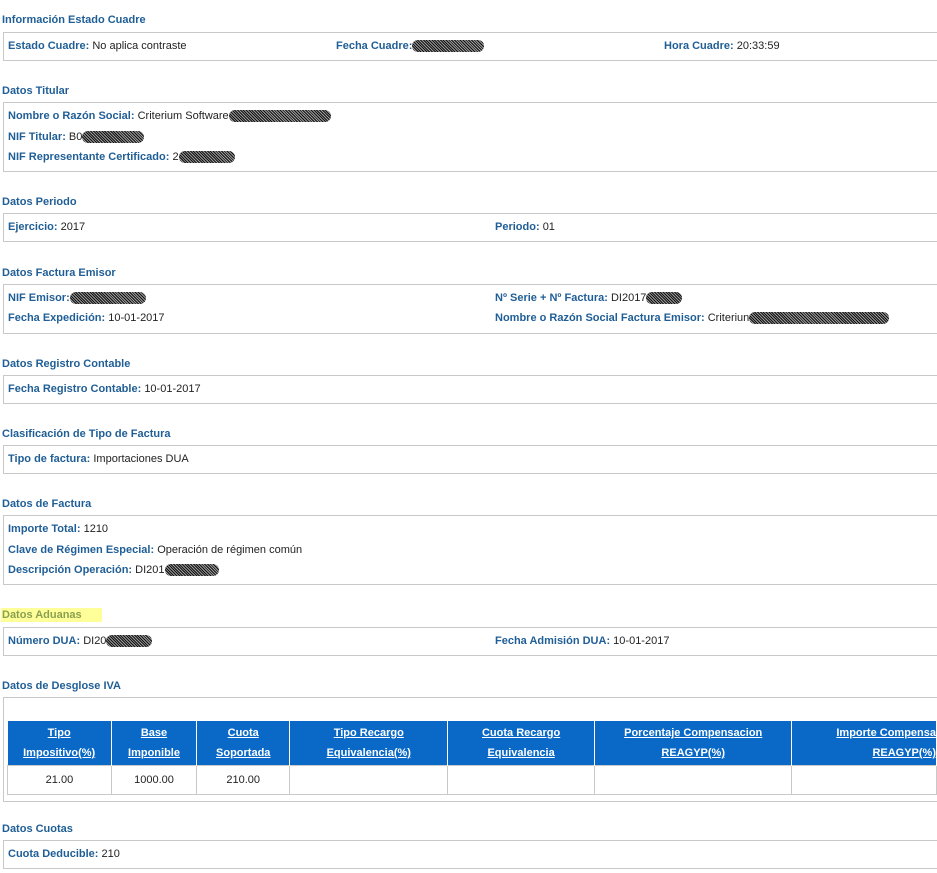 This screenshot has height=873, width=937. Describe the element at coordinates (553, 641) in the screenshot. I see `fecha-admision-dua-label: Fecha Admisión DUA:` at that location.